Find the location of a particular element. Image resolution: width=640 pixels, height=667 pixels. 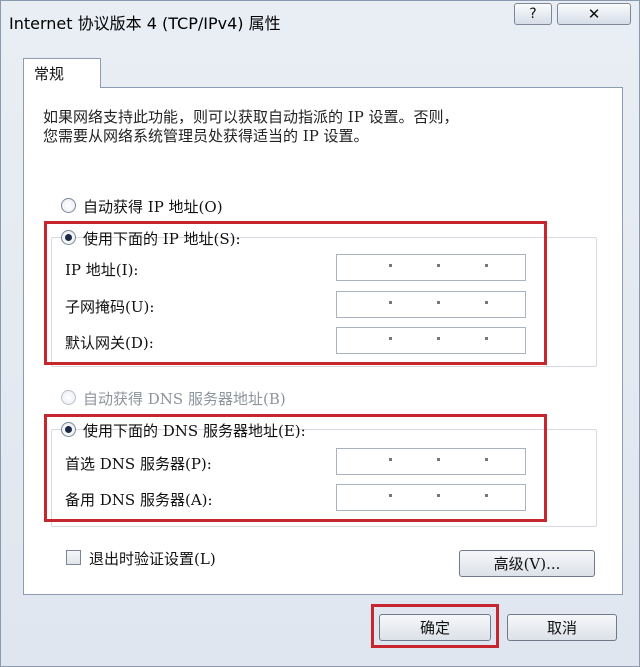

window-title: Internet 协议版本 4 (TCP/IPv4) 属性 is located at coordinates (145, 23).